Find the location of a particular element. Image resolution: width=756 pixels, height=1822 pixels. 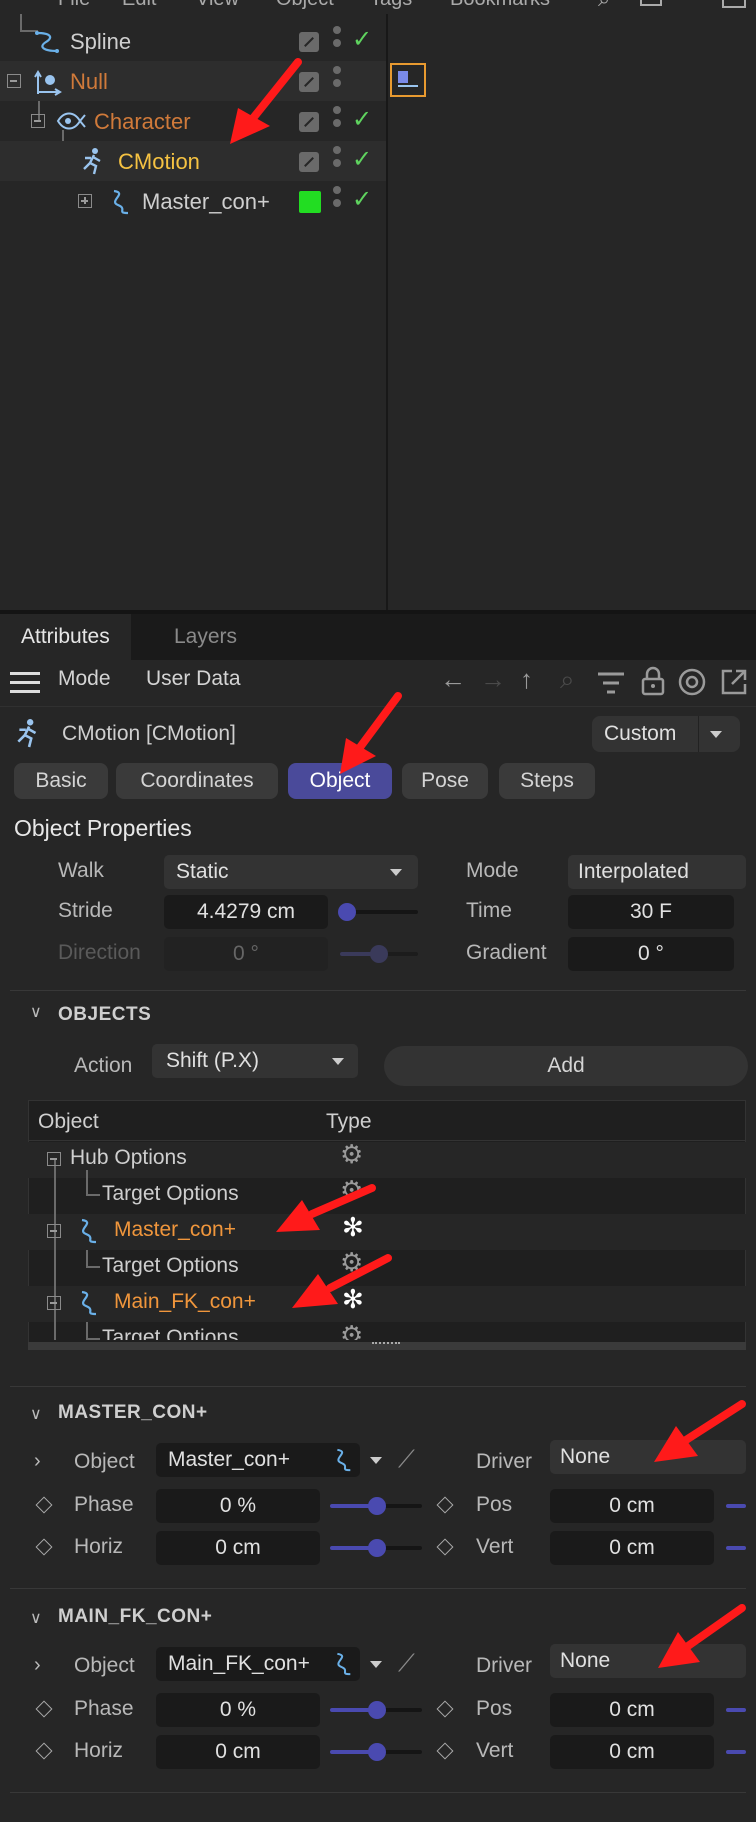

object-link-value: Master_con+ is located at coordinates (229, 1459).